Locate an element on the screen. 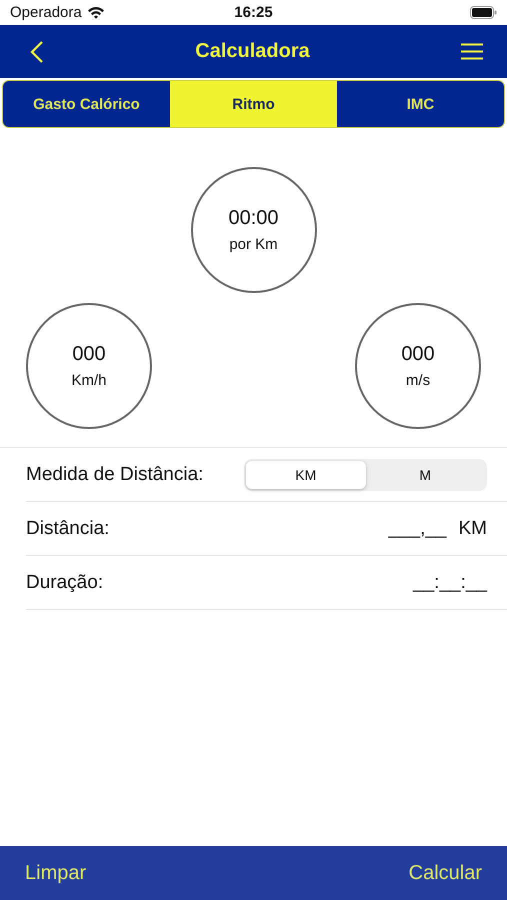  menu-icon is located at coordinates (471, 51).